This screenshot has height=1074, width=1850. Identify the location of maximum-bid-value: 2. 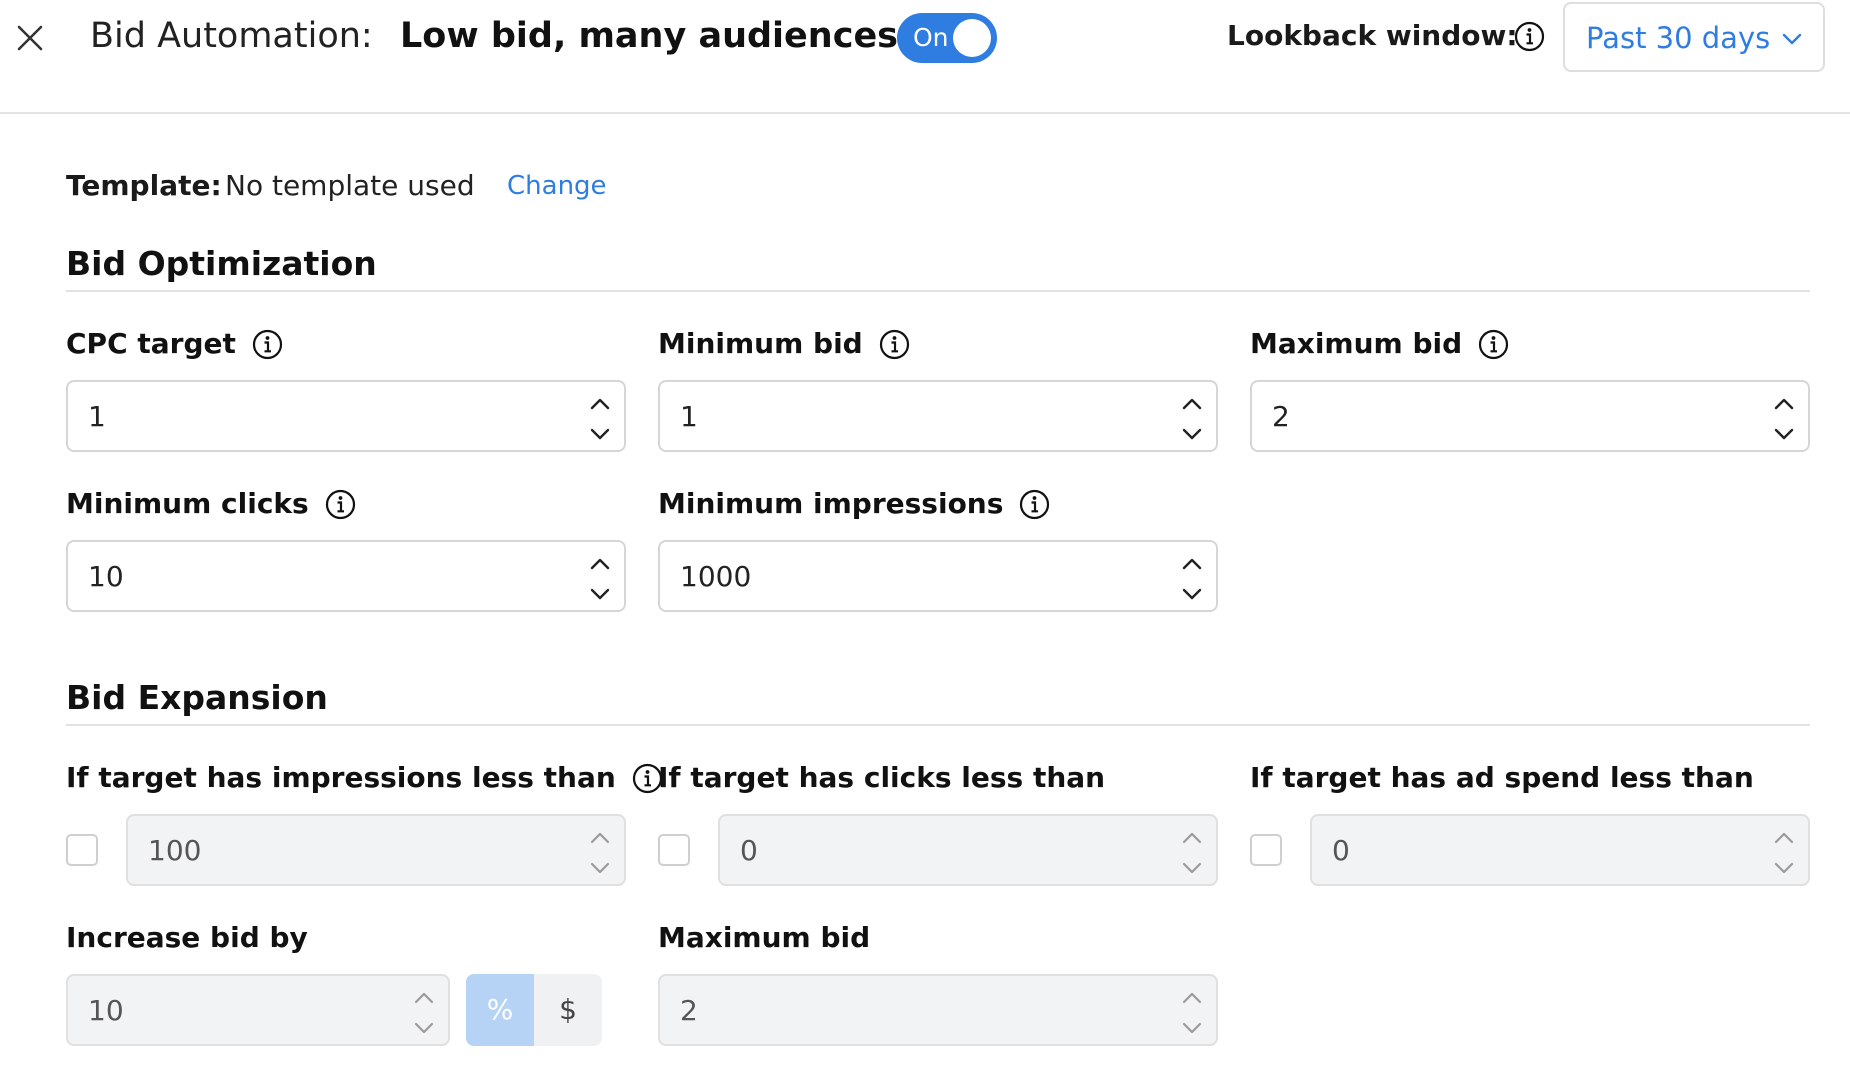
(1281, 416).